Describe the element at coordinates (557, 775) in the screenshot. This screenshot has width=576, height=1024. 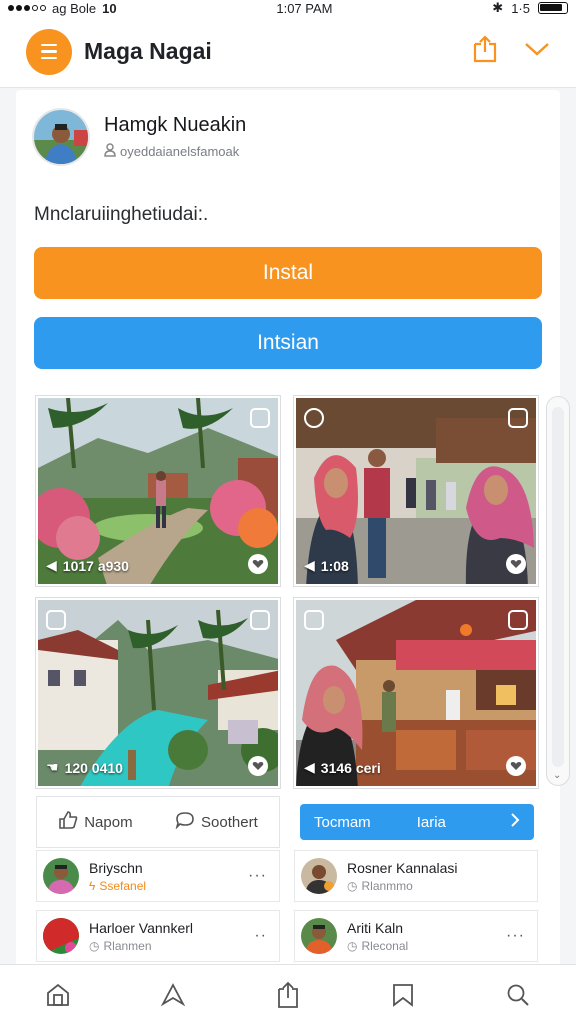
I see `chevron-down-icon: ⌄` at that location.